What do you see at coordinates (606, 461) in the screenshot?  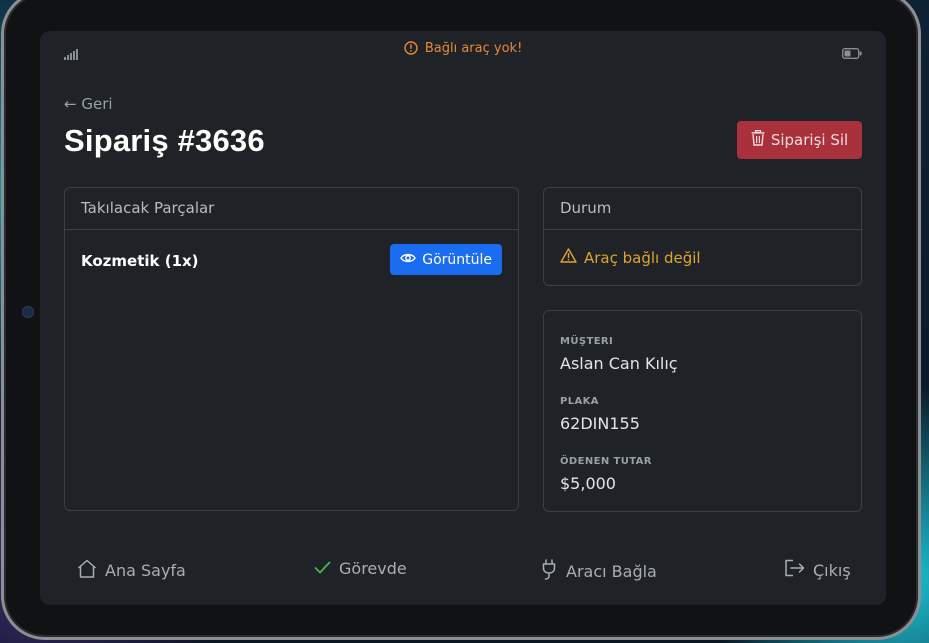 I see `paid-amount-label: ÖDENEN TUTAR` at bounding box center [606, 461].